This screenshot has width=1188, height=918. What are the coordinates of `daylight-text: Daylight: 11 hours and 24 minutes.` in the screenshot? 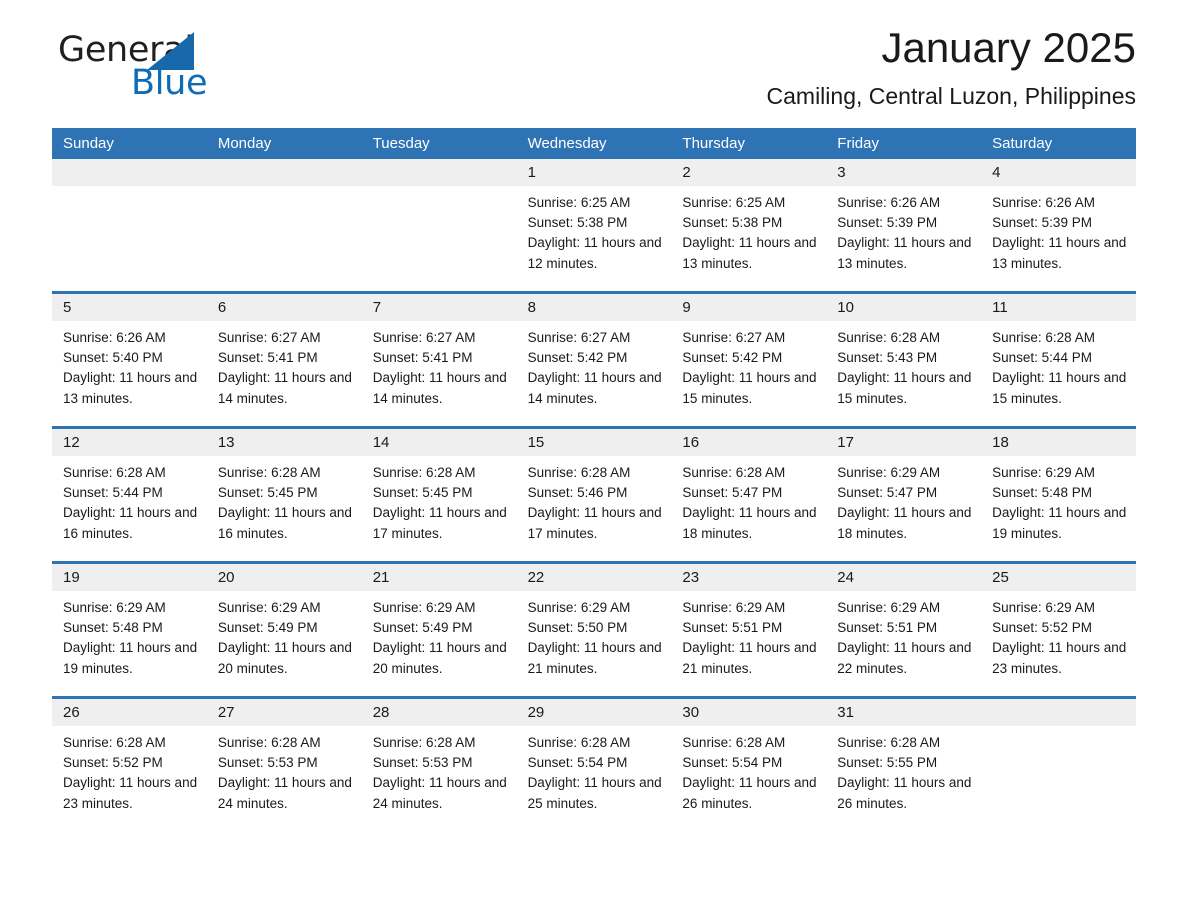 It's located at (439, 793).